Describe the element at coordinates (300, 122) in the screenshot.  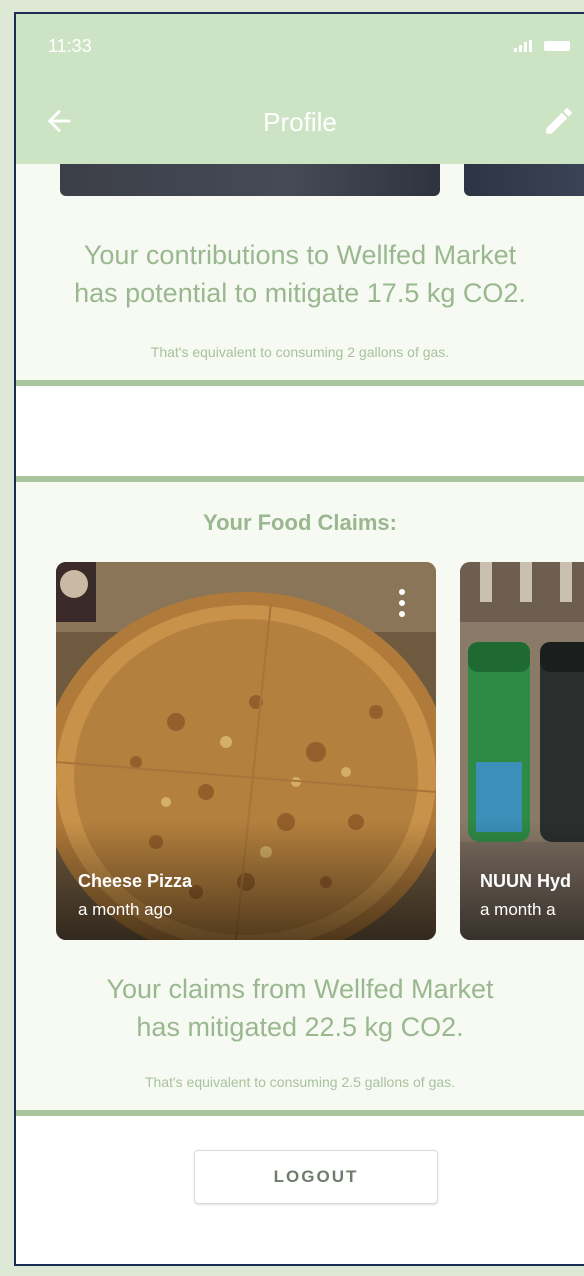
I see `page-title: Profile` at that location.